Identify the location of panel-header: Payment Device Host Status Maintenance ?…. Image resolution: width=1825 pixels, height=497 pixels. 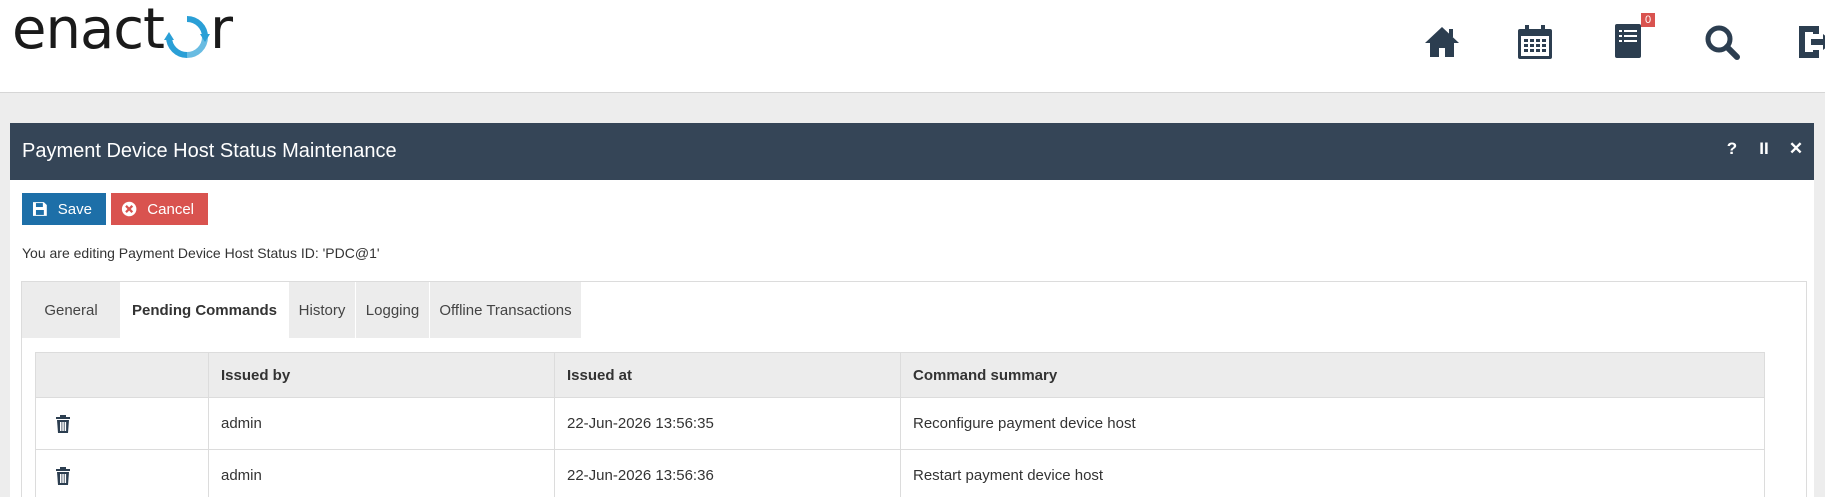
(912, 151).